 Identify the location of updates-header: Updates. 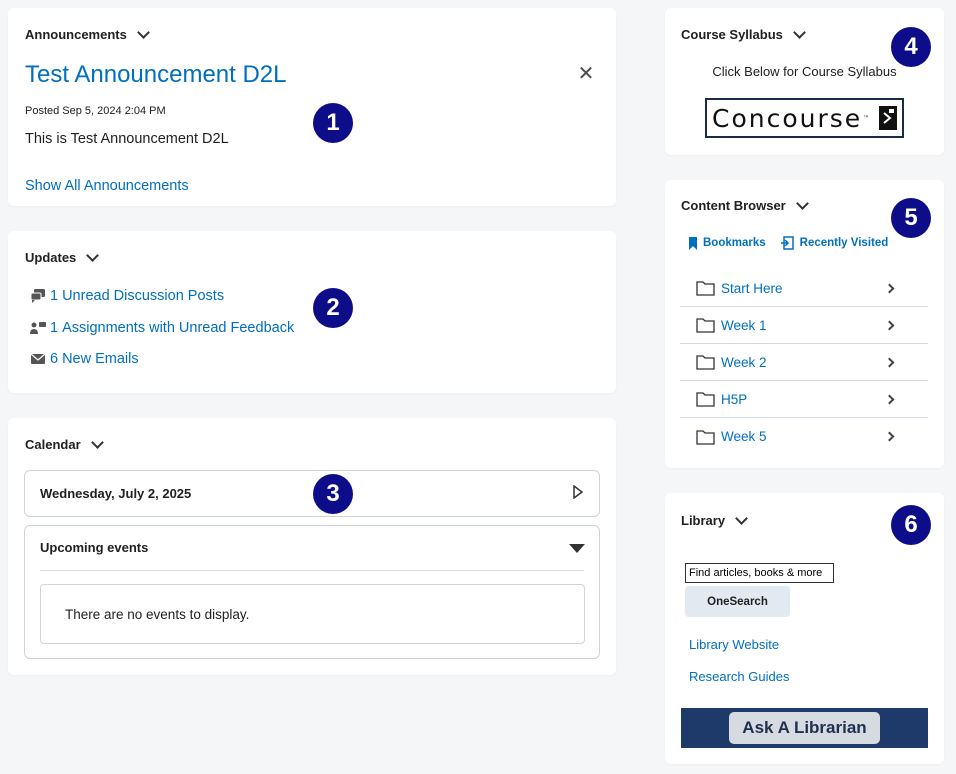
(62, 256).